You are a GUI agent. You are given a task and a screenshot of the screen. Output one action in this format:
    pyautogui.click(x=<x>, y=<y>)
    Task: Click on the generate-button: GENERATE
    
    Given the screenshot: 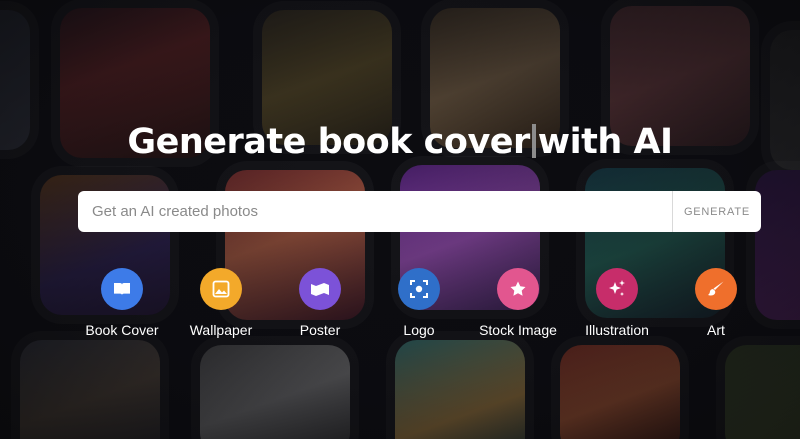 What is the action you would take?
    pyautogui.click(x=716, y=211)
    